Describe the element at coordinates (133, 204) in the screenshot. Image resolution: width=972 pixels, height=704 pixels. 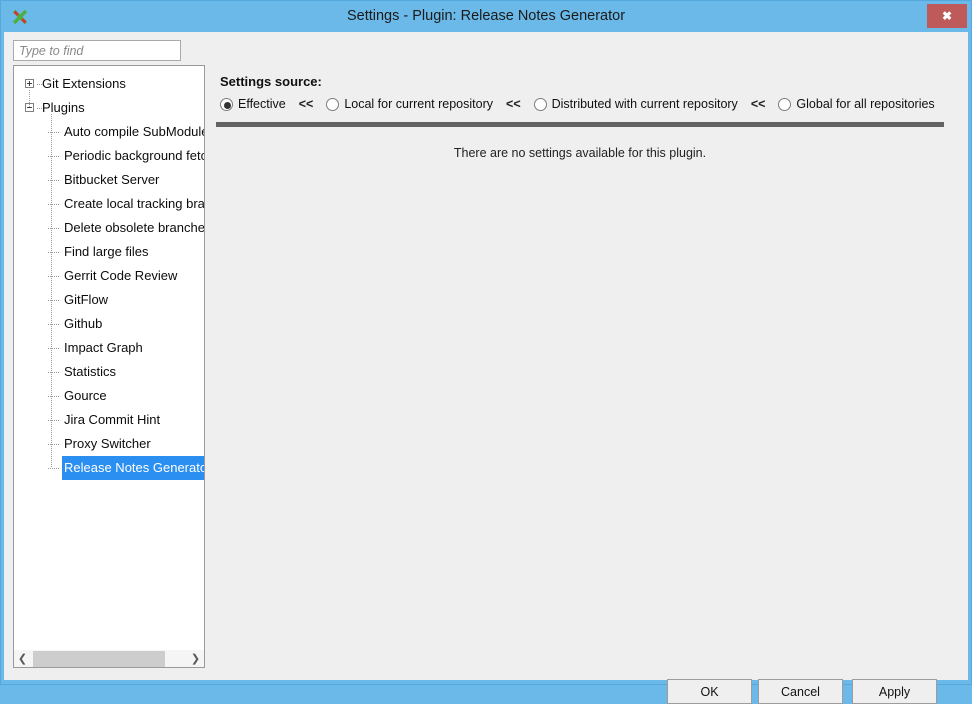
I see `tree-node-label: Create local tracking branches` at that location.